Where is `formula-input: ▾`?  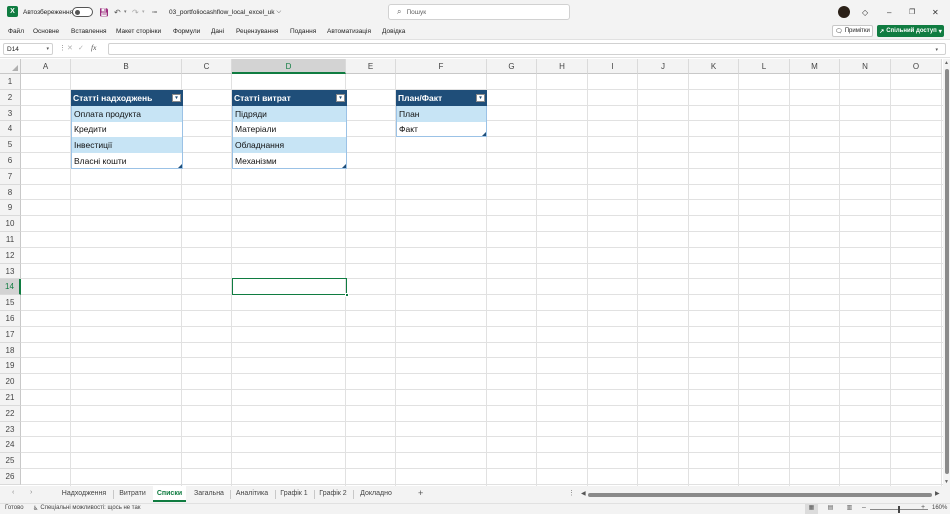
formula-input: ▾ is located at coordinates (527, 49).